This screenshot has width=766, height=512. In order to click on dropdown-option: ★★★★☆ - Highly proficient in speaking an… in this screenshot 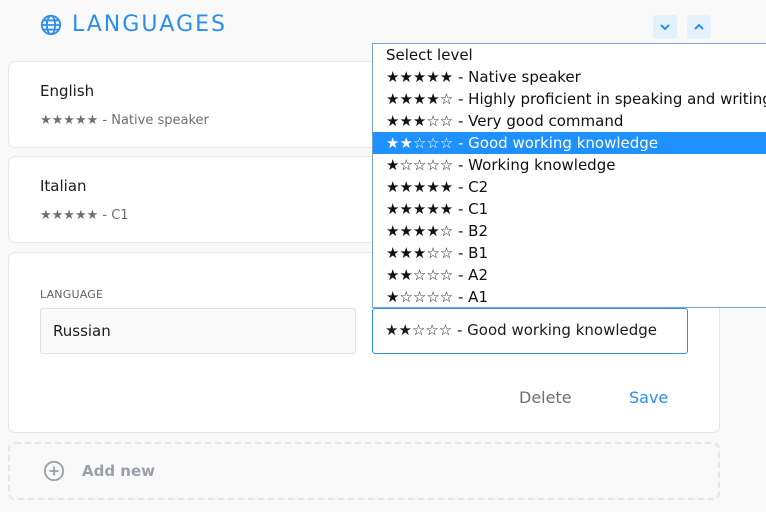, I will do `click(569, 99)`.